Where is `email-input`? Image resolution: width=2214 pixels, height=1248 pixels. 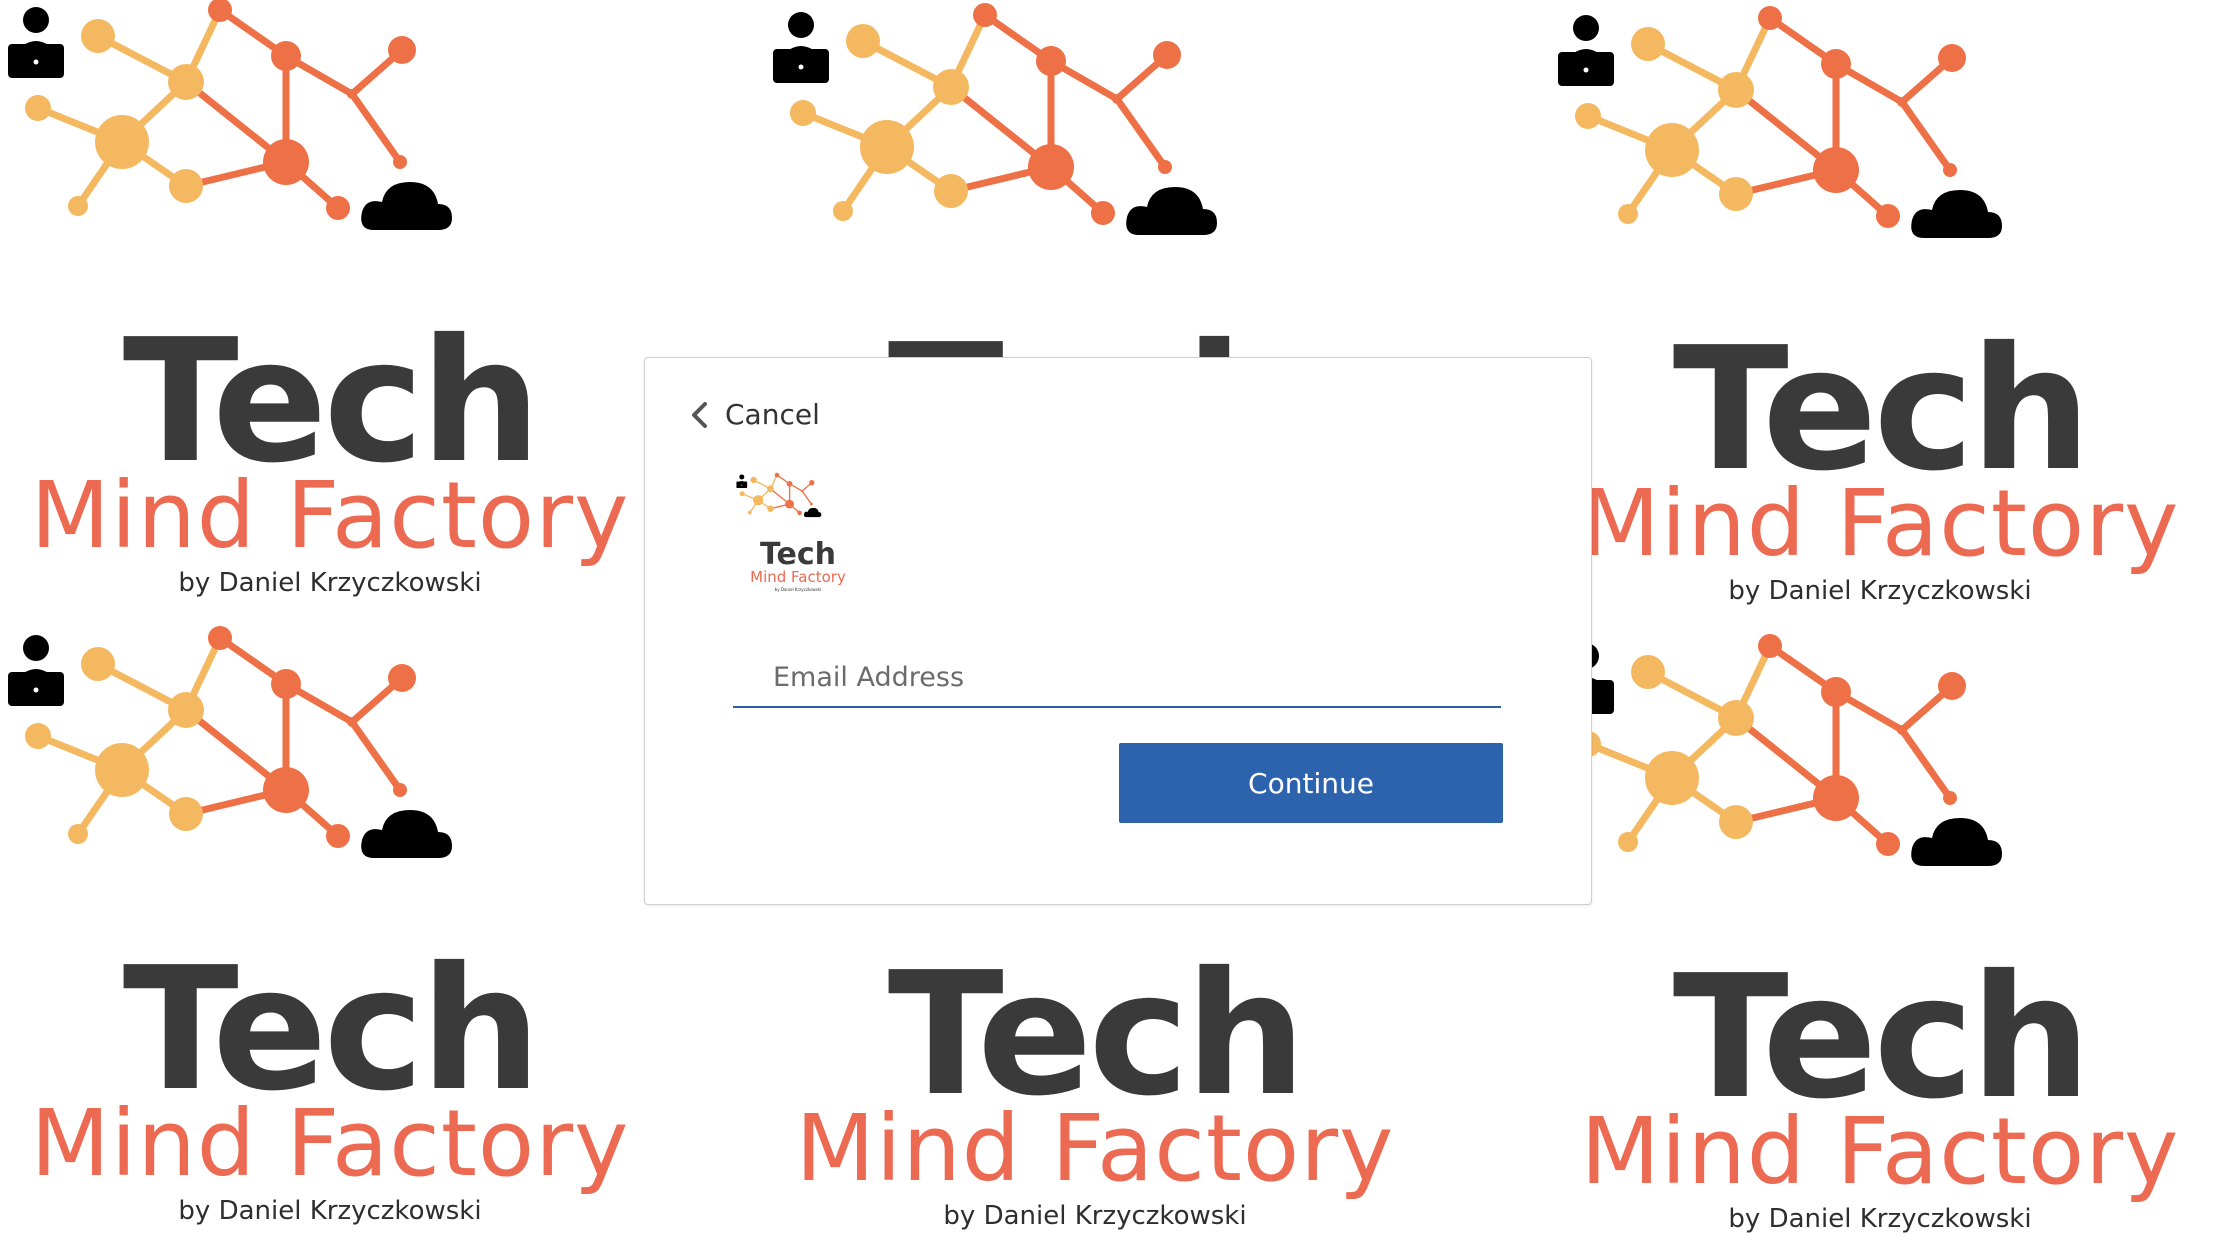 email-input is located at coordinates (1117, 677).